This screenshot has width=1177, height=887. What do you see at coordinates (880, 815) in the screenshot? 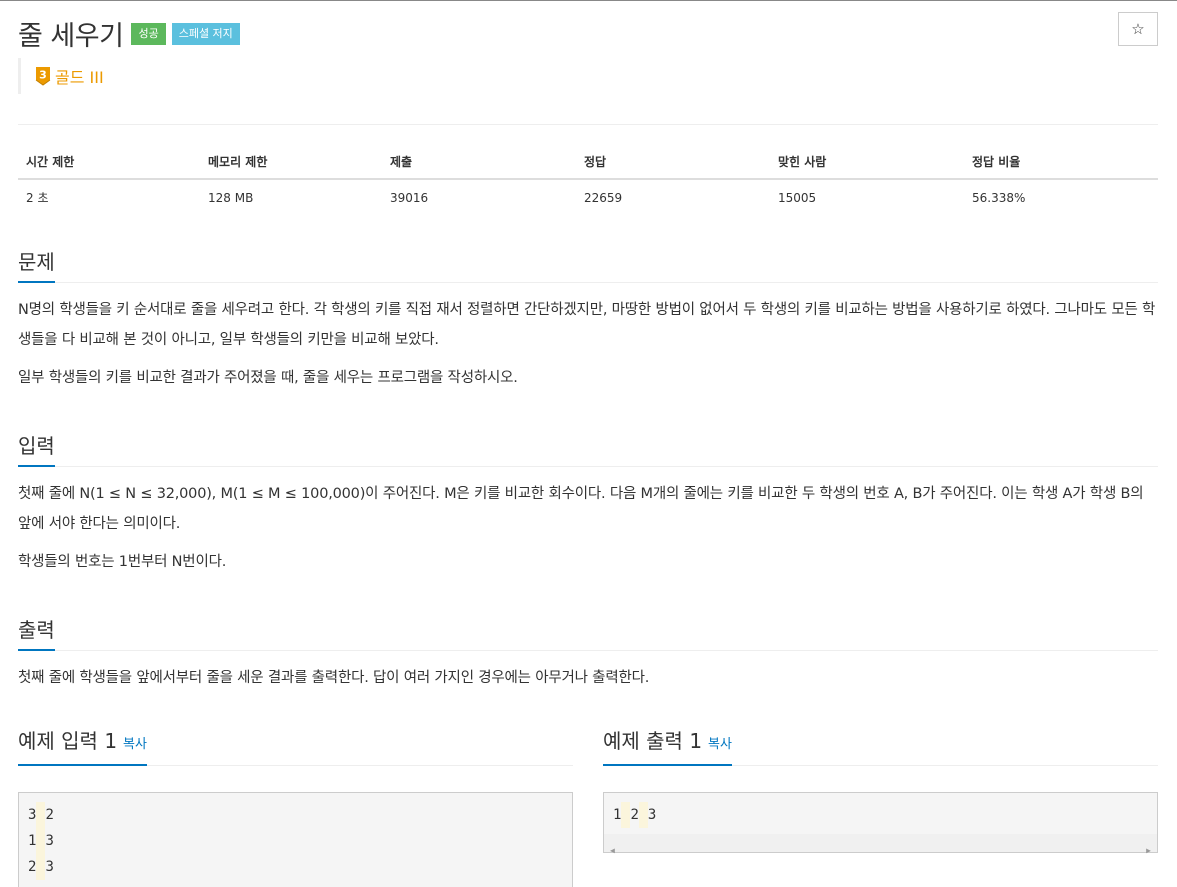
I see `code-line: 1 2 3` at bounding box center [880, 815].